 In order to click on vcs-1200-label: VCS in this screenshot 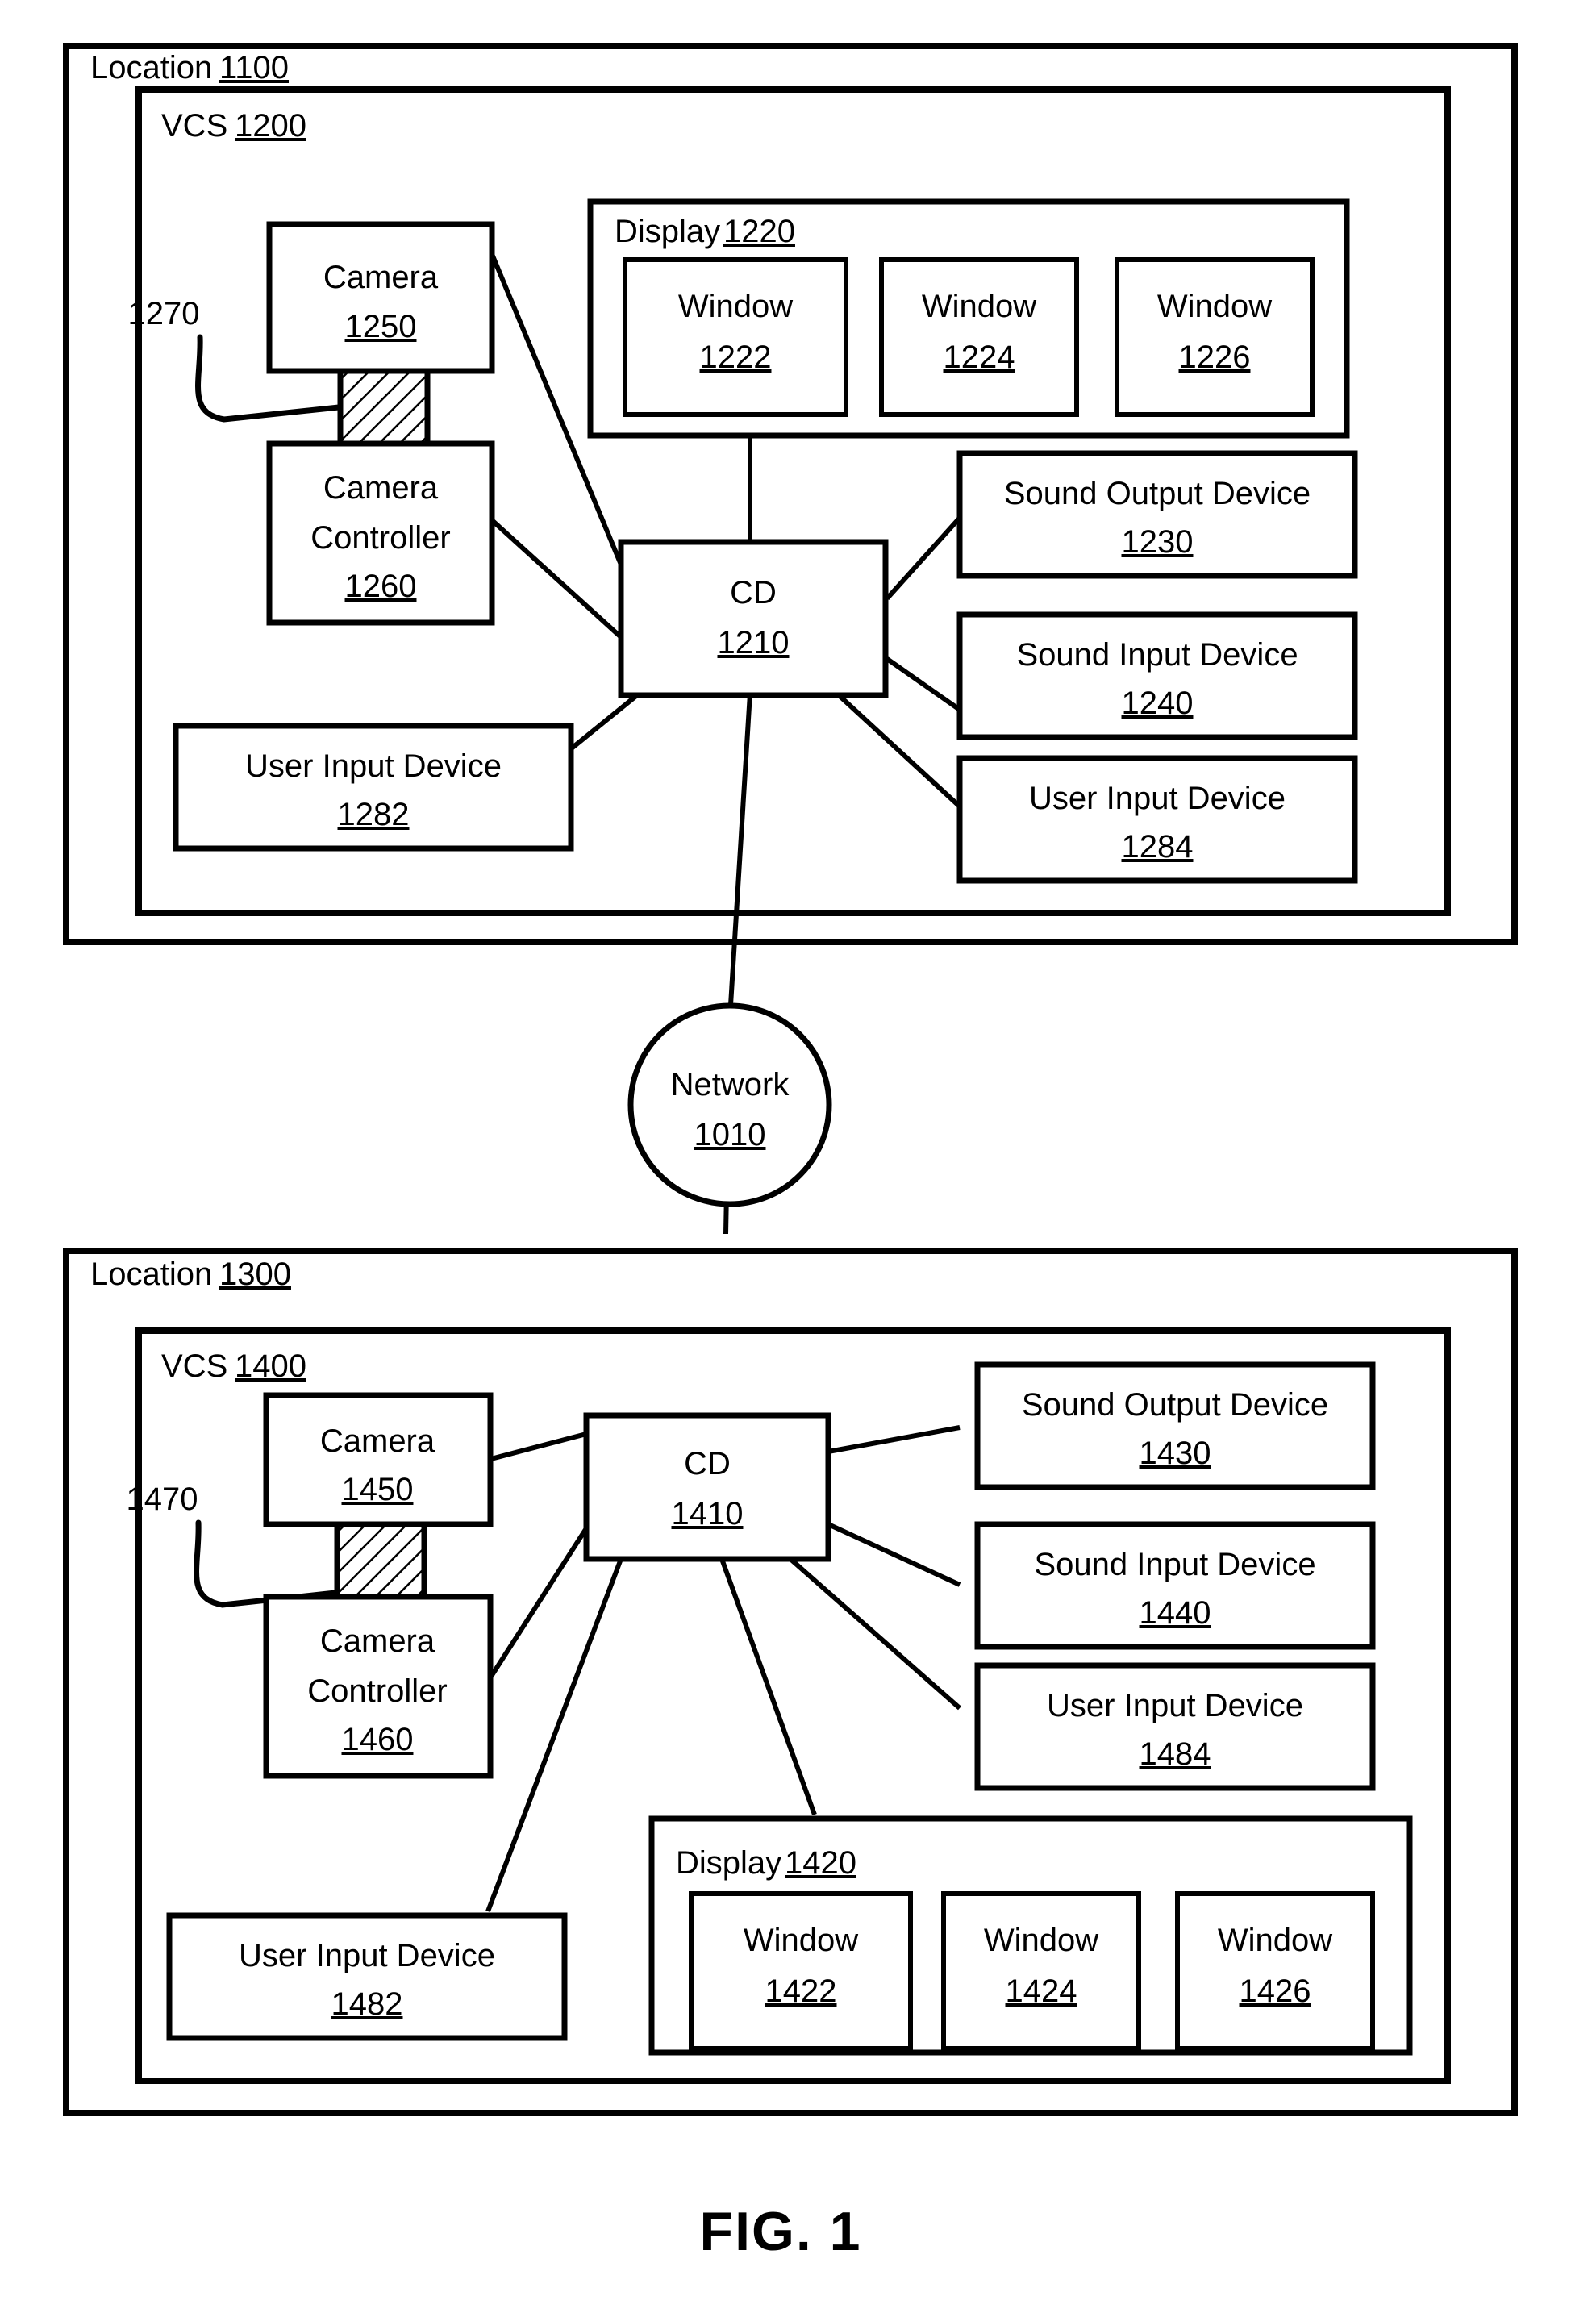, I will do `click(194, 126)`.